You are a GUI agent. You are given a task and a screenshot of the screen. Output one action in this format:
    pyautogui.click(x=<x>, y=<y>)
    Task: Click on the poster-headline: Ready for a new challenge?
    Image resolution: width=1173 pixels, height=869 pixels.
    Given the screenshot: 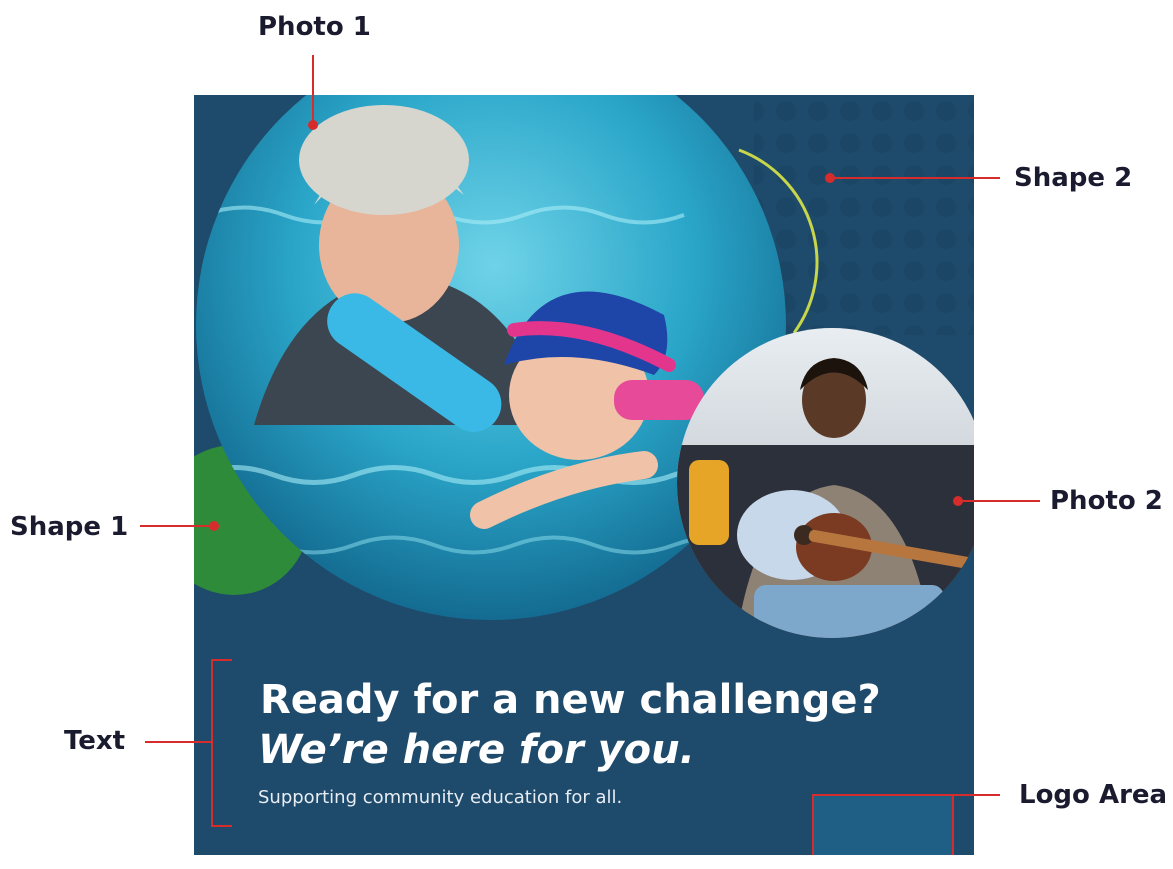 What is the action you would take?
    pyautogui.click(x=570, y=700)
    